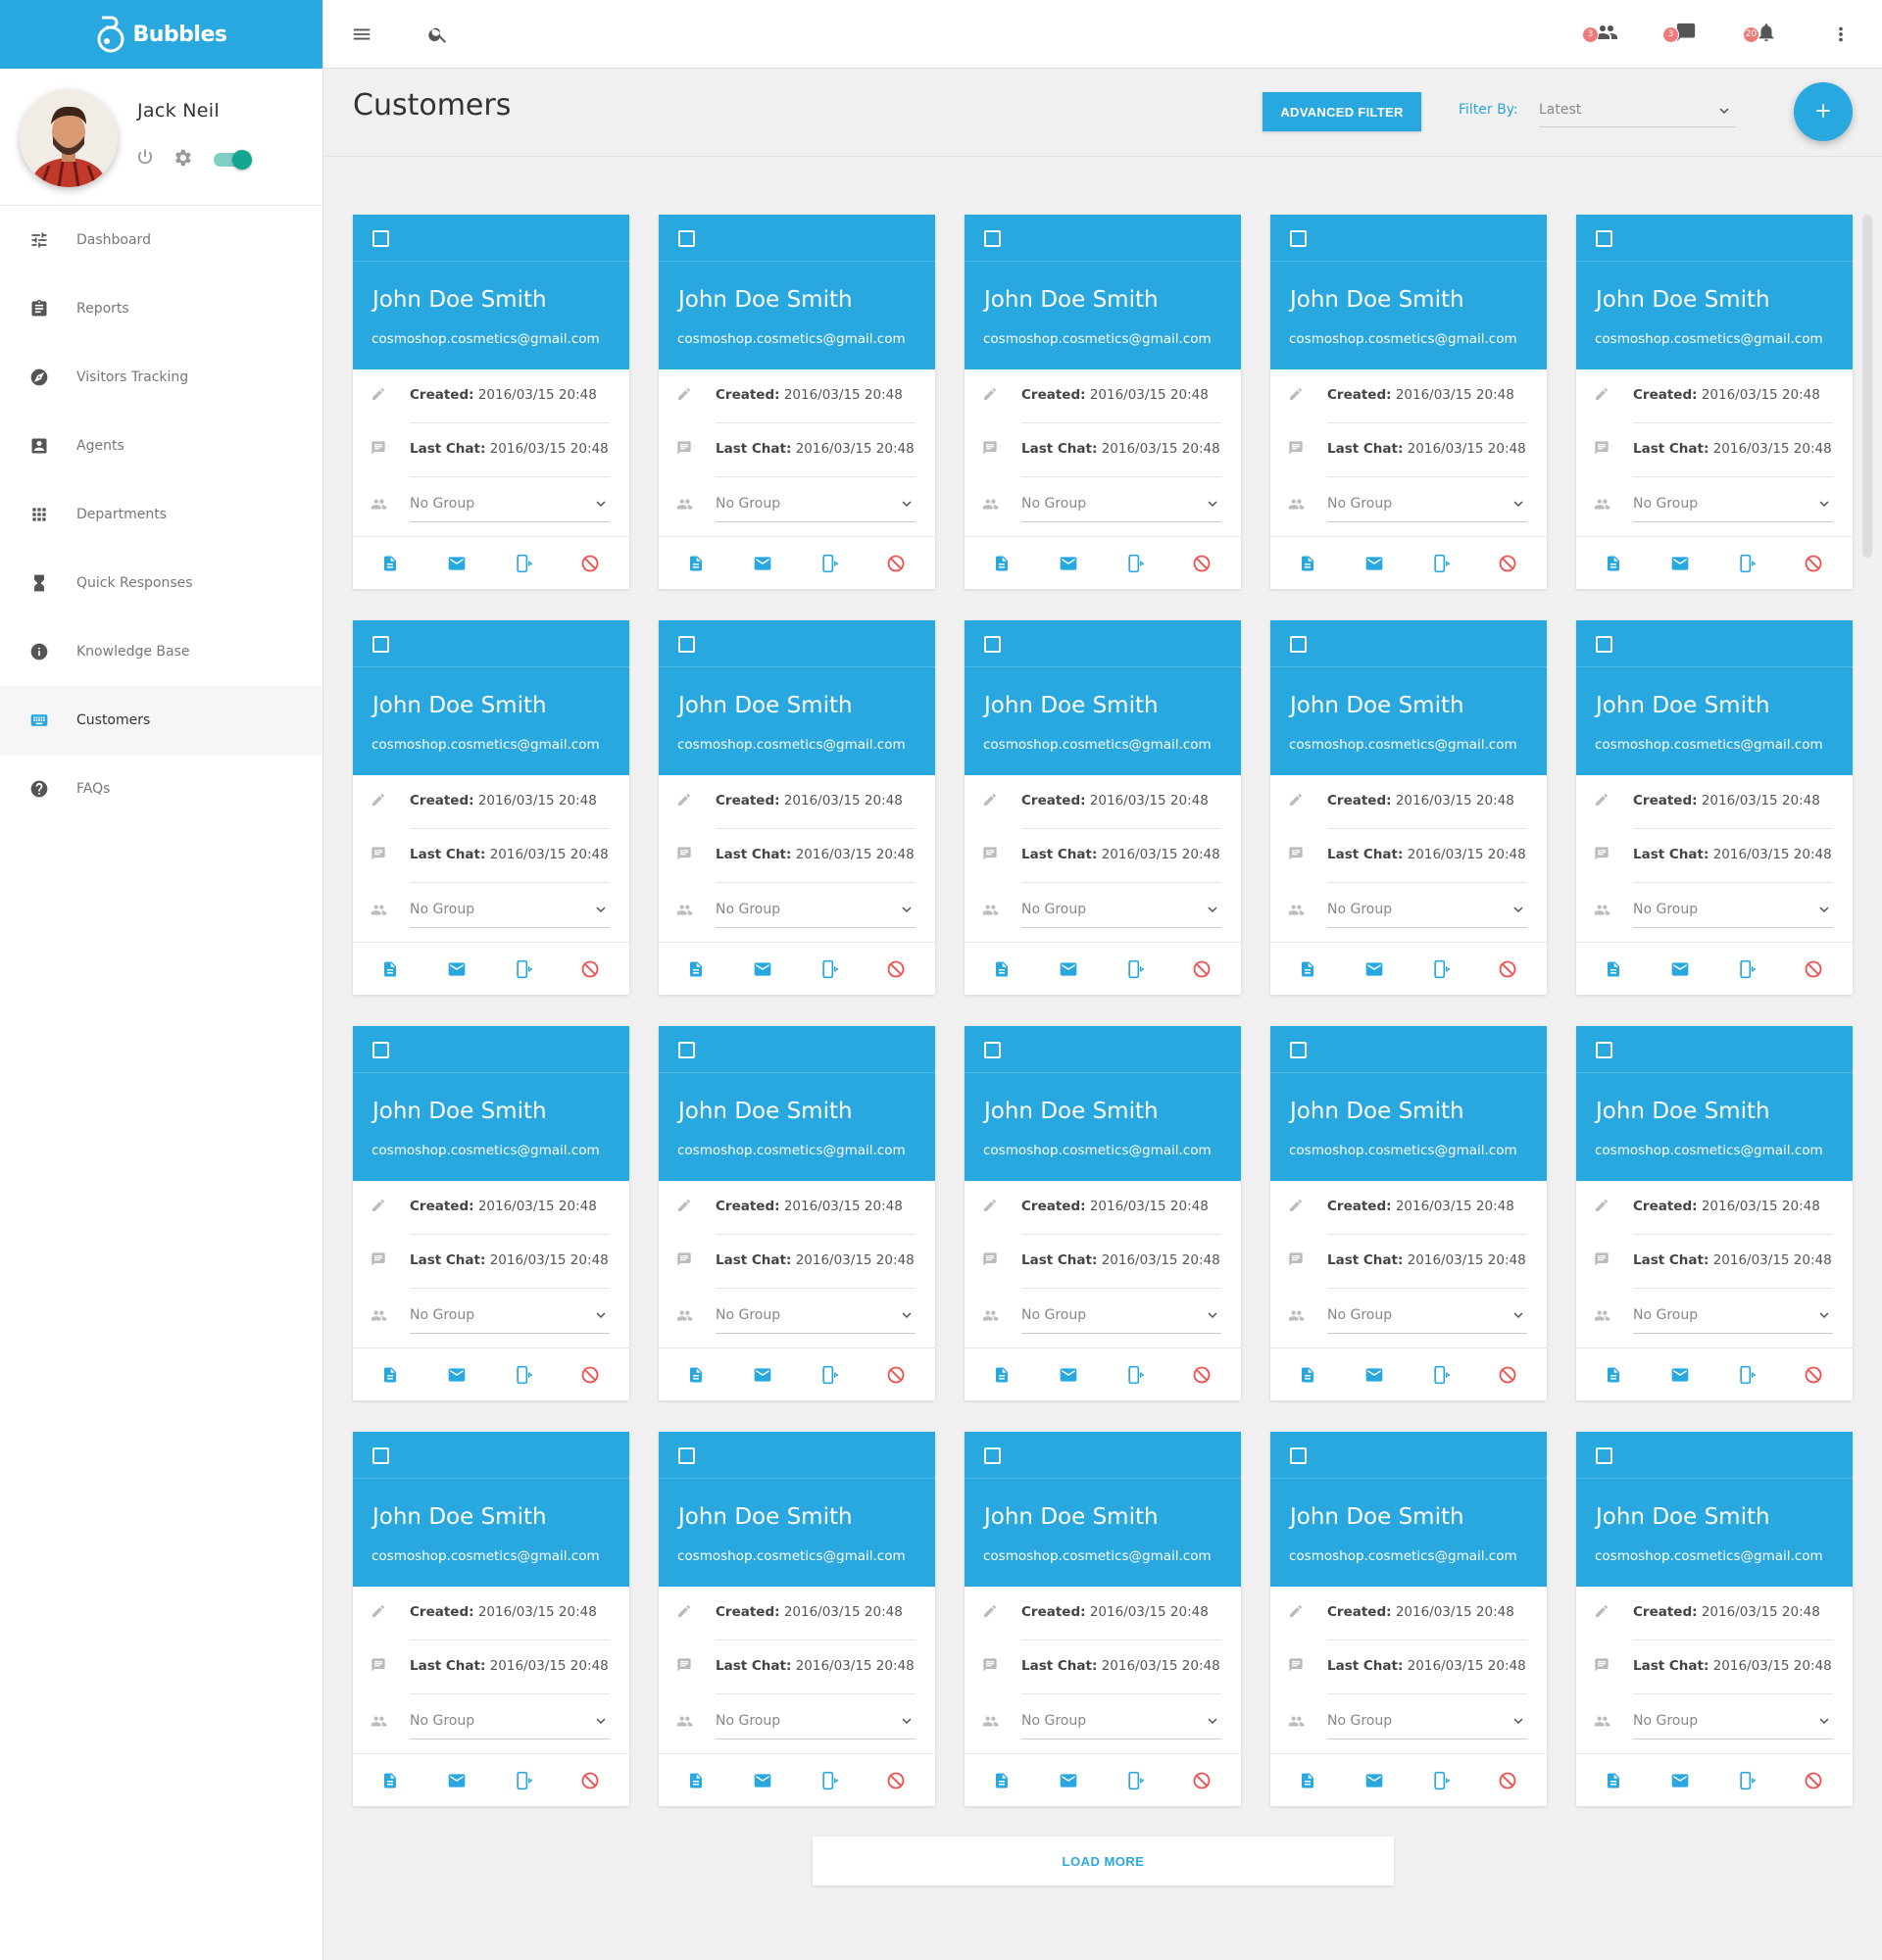 The height and width of the screenshot is (1960, 1882). Describe the element at coordinates (1867, 386) in the screenshot. I see `scrollbar` at that location.